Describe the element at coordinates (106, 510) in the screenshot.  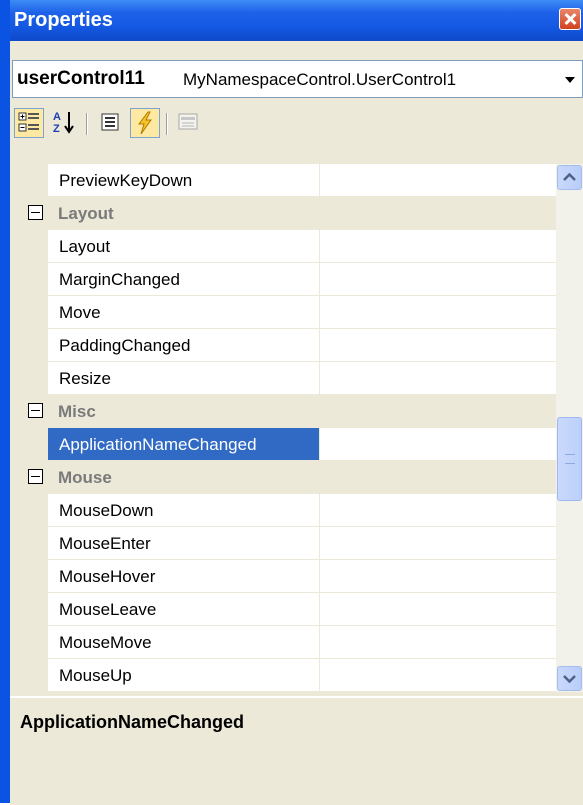
I see `property-name: MouseDown` at that location.